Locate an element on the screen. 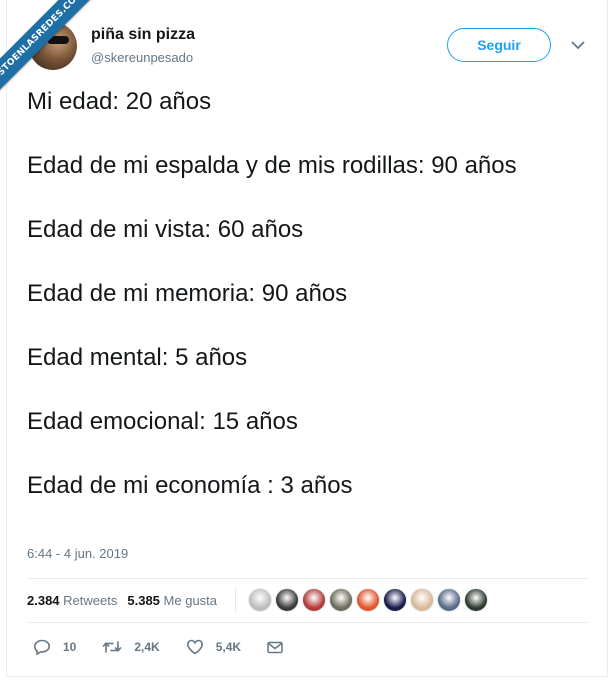 This screenshot has height=683, width=614. retweets-stat: 2.384 Retweets is located at coordinates (72, 600).